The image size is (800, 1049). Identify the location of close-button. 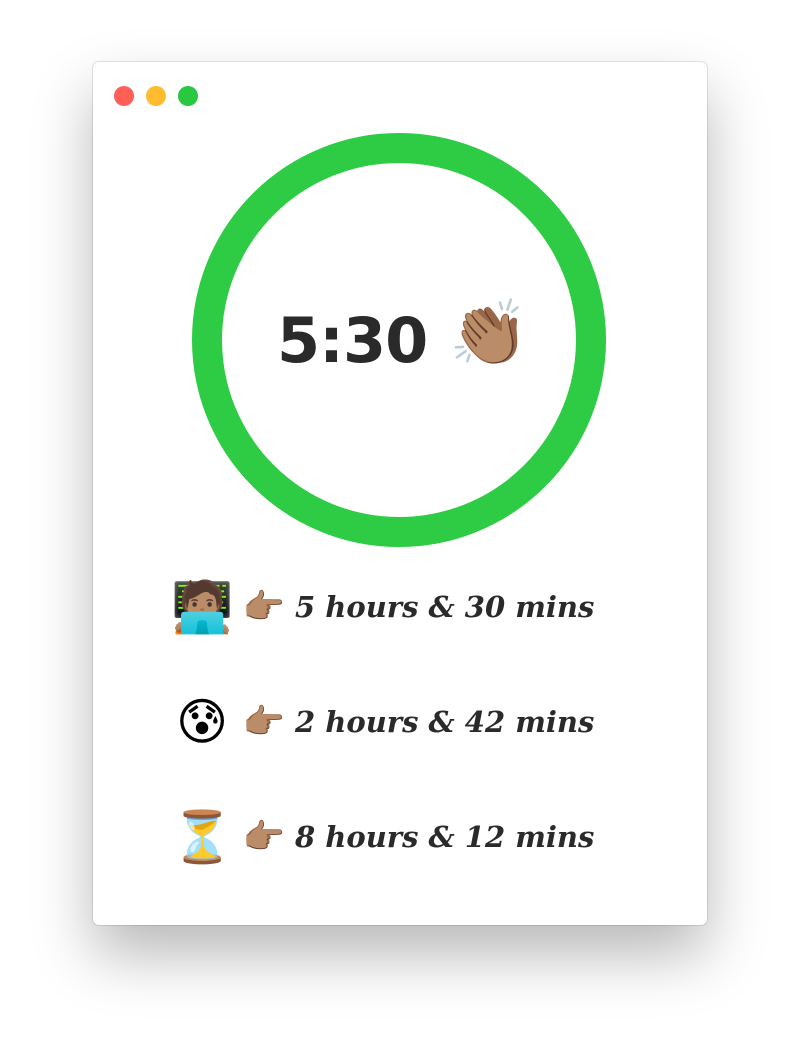
(124, 96).